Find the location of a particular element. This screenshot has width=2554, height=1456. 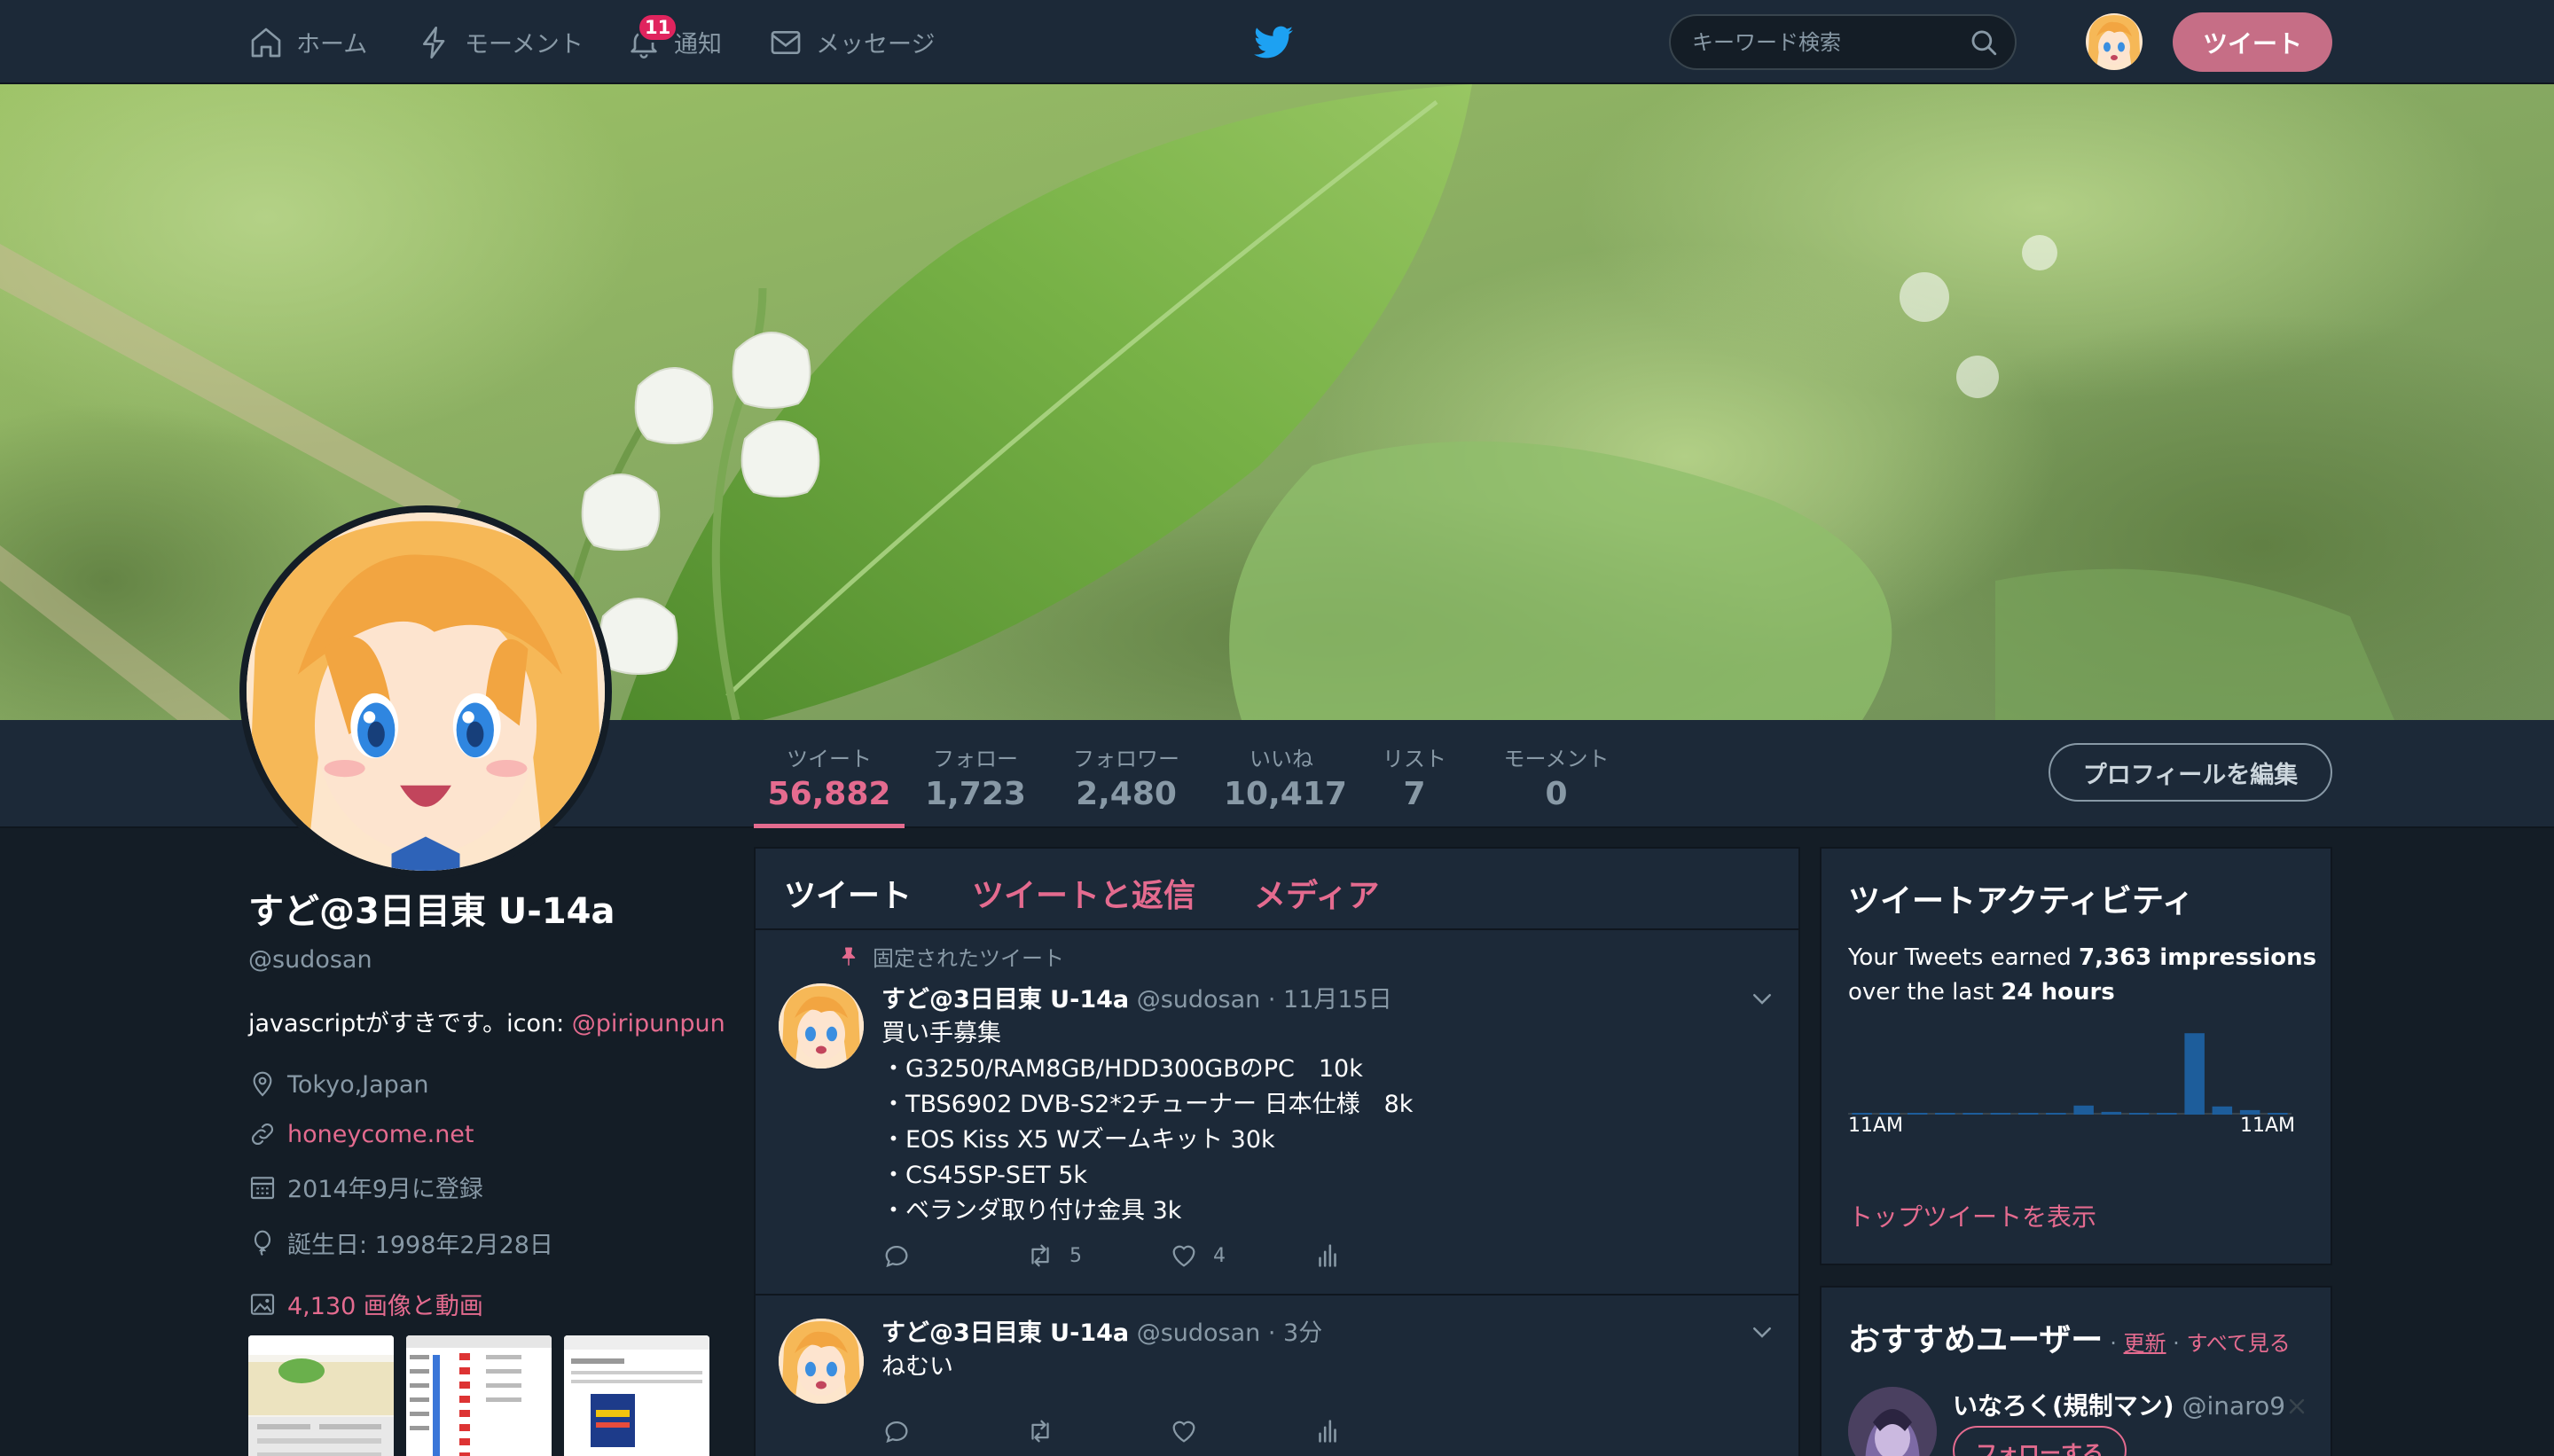

stat-lists: リスト 7 is located at coordinates (1414, 784).